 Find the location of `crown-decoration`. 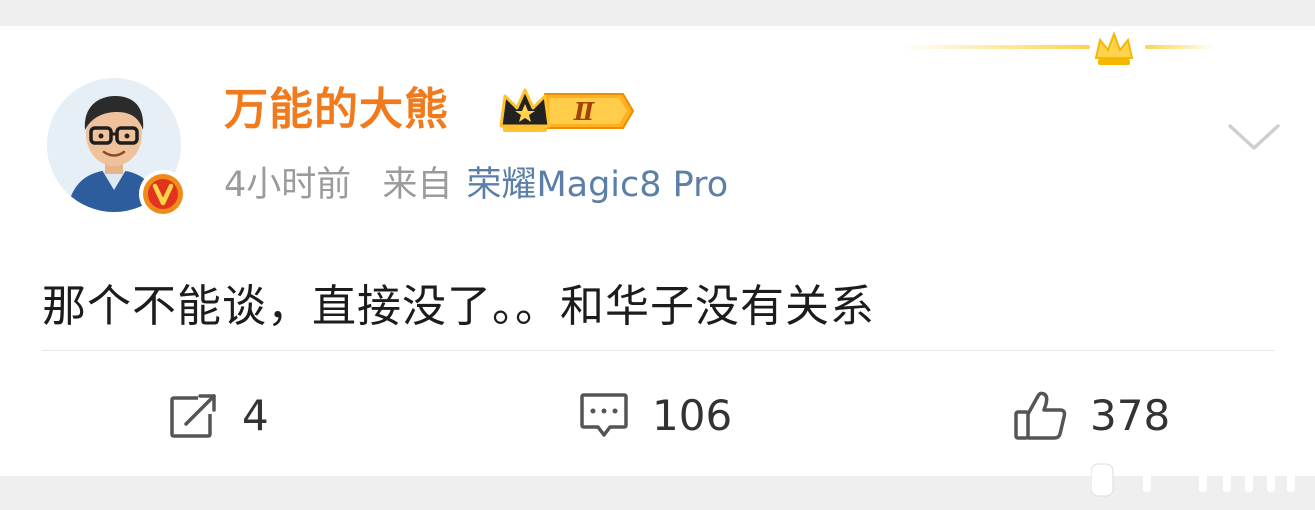

crown-decoration is located at coordinates (1040, 51).